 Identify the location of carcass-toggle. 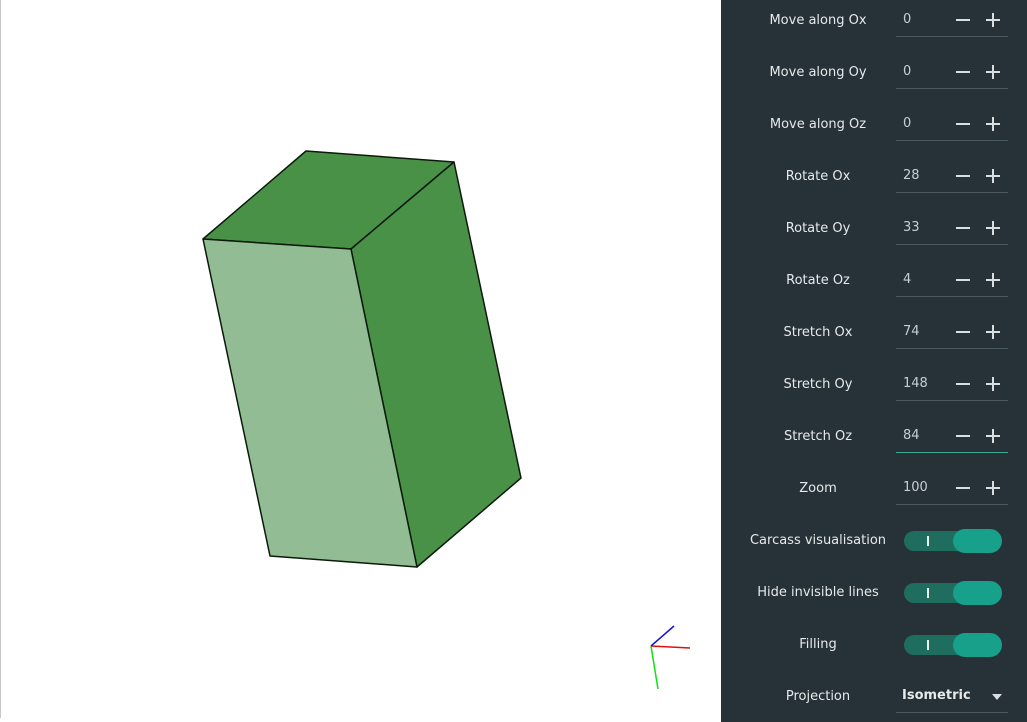
(953, 541).